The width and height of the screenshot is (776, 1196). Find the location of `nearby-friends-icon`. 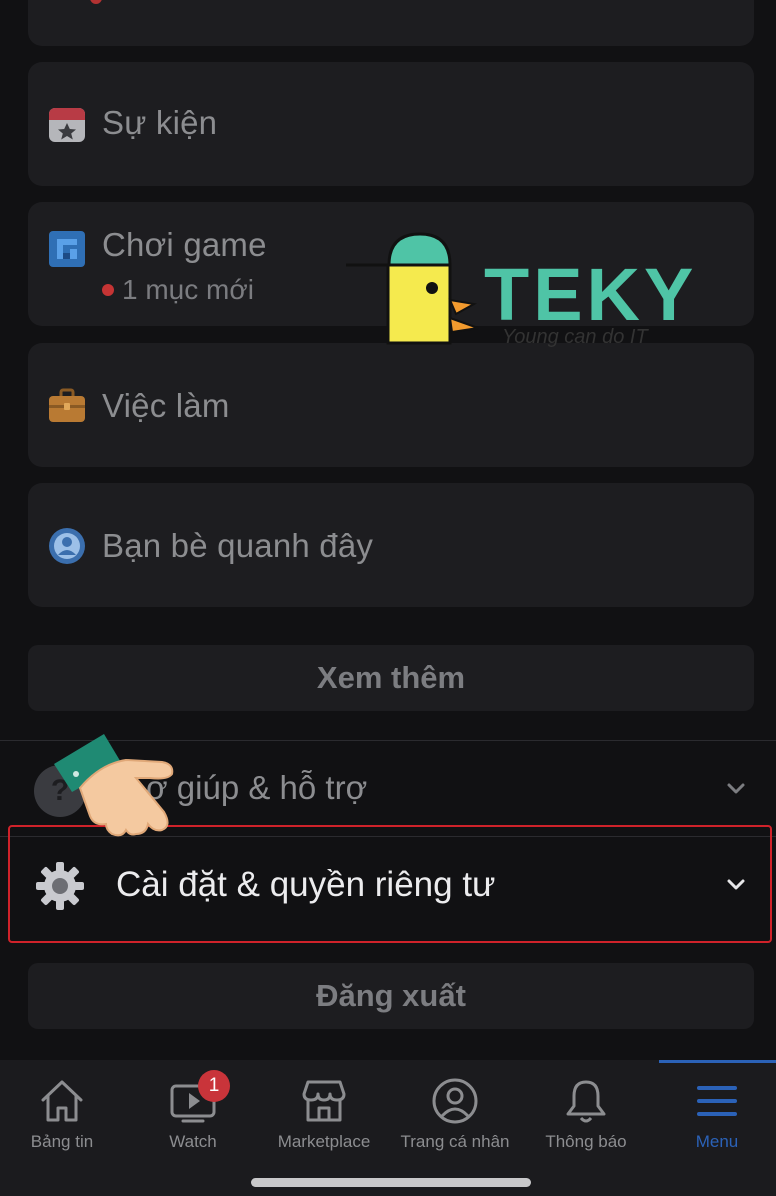

nearby-friends-icon is located at coordinates (67, 546).